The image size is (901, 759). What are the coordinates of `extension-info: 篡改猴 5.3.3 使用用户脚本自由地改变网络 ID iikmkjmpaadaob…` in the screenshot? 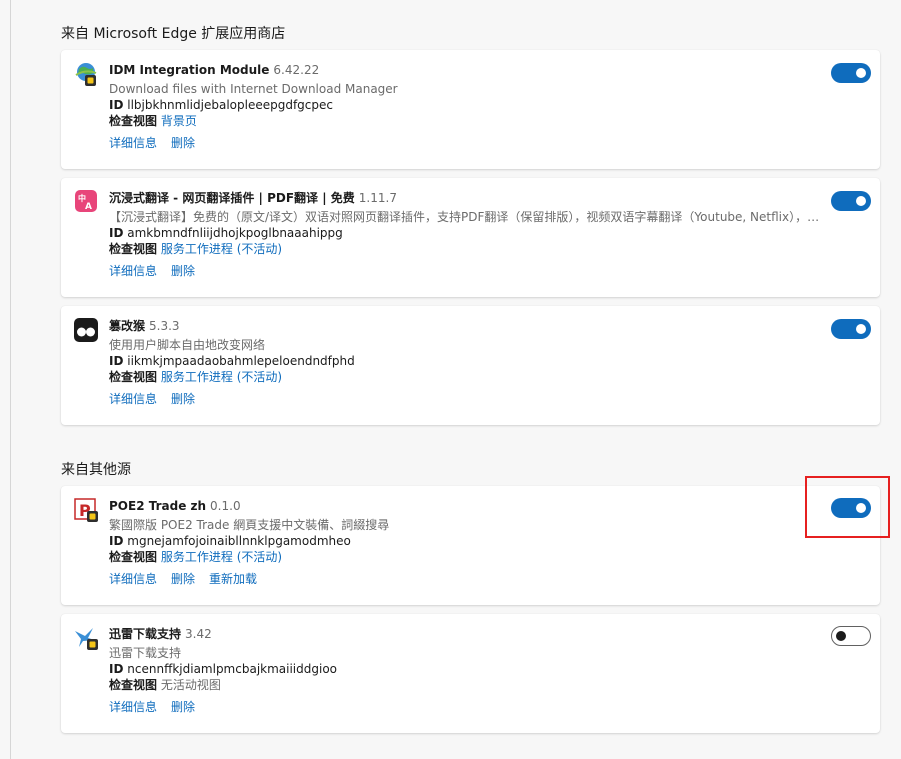 It's located at (467, 362).